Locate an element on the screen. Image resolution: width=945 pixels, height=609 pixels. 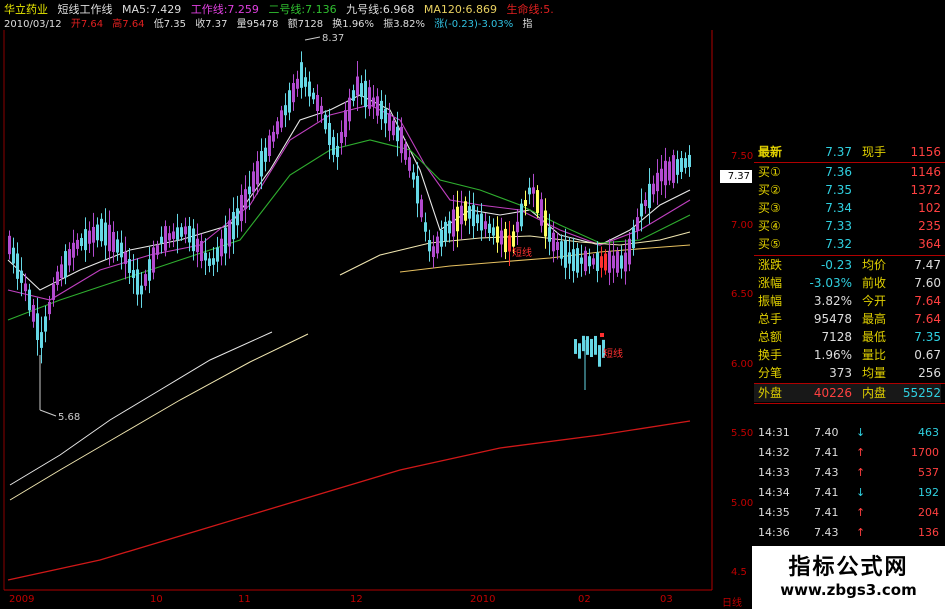
stat-value: 95478 is located at coordinates (832, 319).